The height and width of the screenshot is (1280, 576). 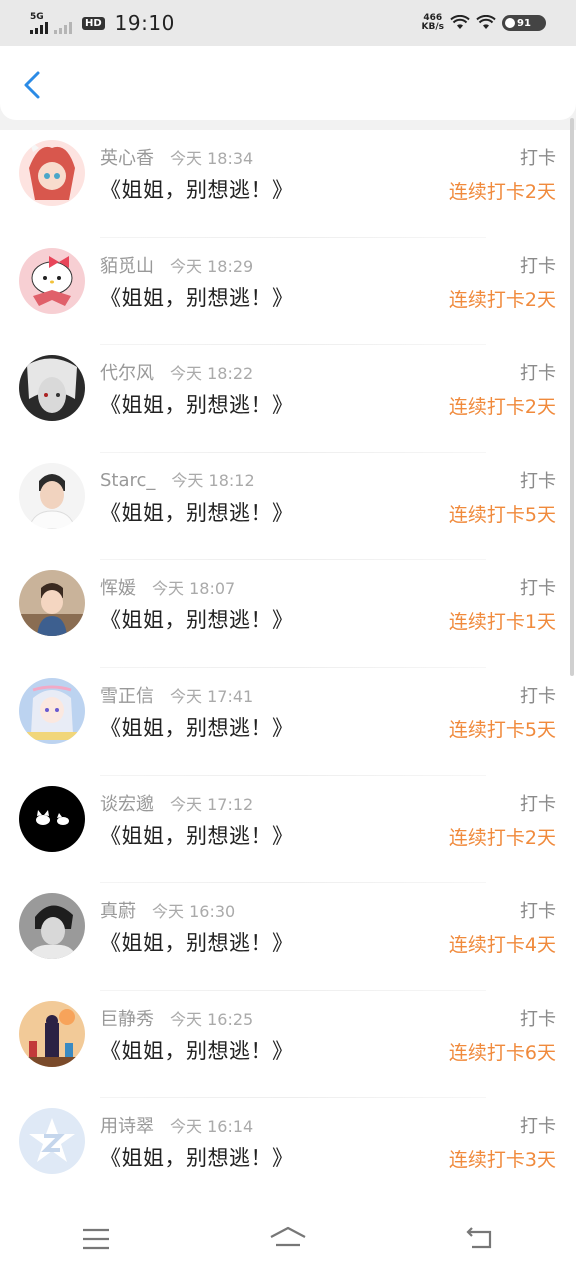 What do you see at coordinates (63, 28) in the screenshot?
I see `signal-bars-secondary-icon` at bounding box center [63, 28].